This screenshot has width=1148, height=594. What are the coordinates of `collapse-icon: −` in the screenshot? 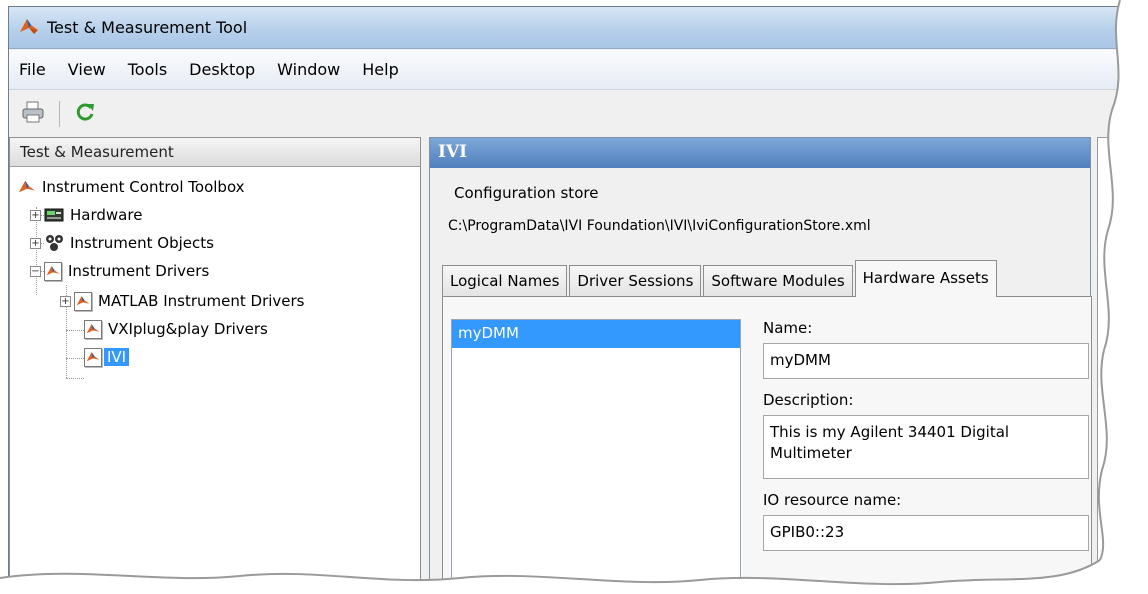 It's located at (35, 271).